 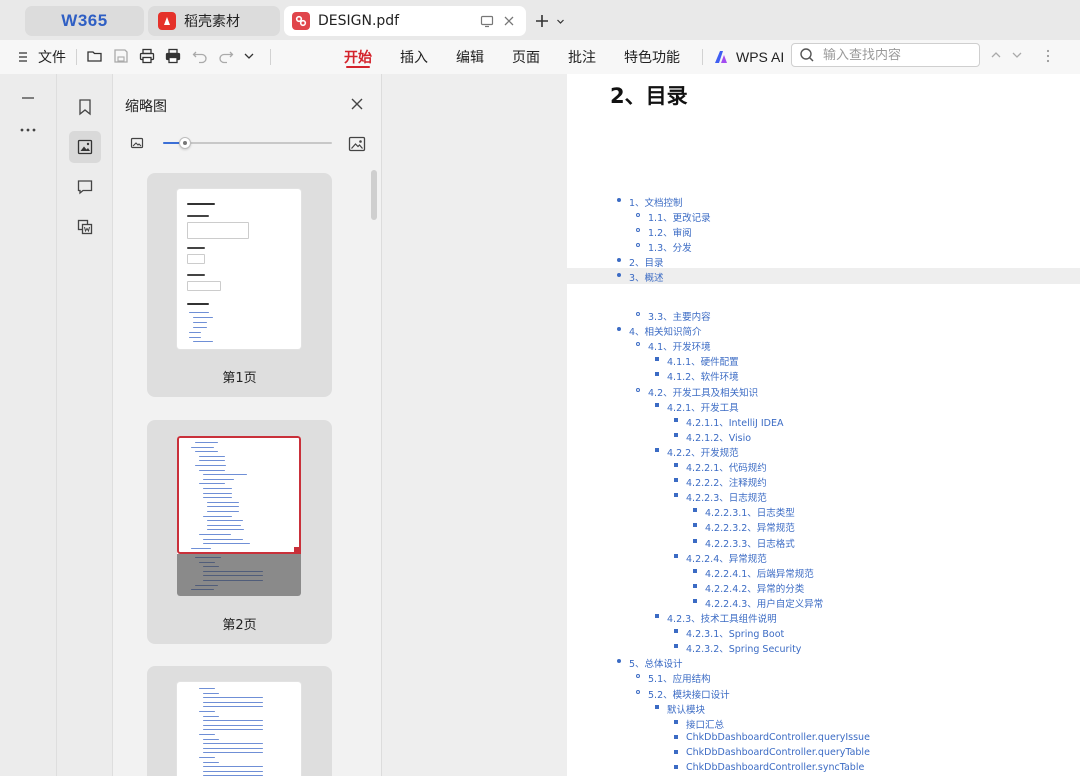 I want to click on toc-item: 2、目录, so click(x=640, y=262).